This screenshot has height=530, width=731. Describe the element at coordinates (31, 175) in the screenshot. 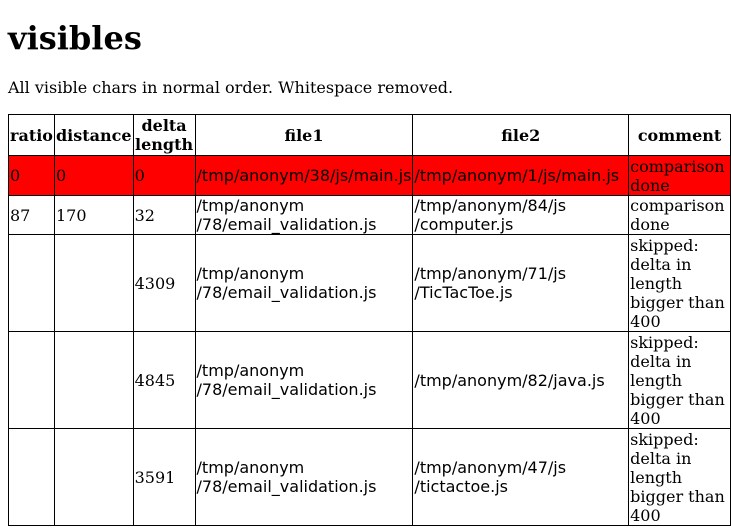

I see `cell-ratio: 0` at that location.